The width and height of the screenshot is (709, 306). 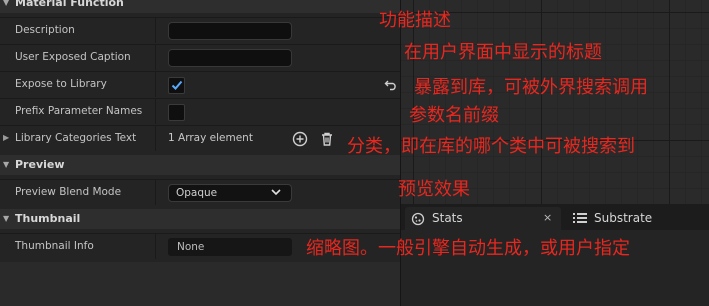 I want to click on section-thumbnail: ▼ Thumbnail, so click(x=200, y=219).